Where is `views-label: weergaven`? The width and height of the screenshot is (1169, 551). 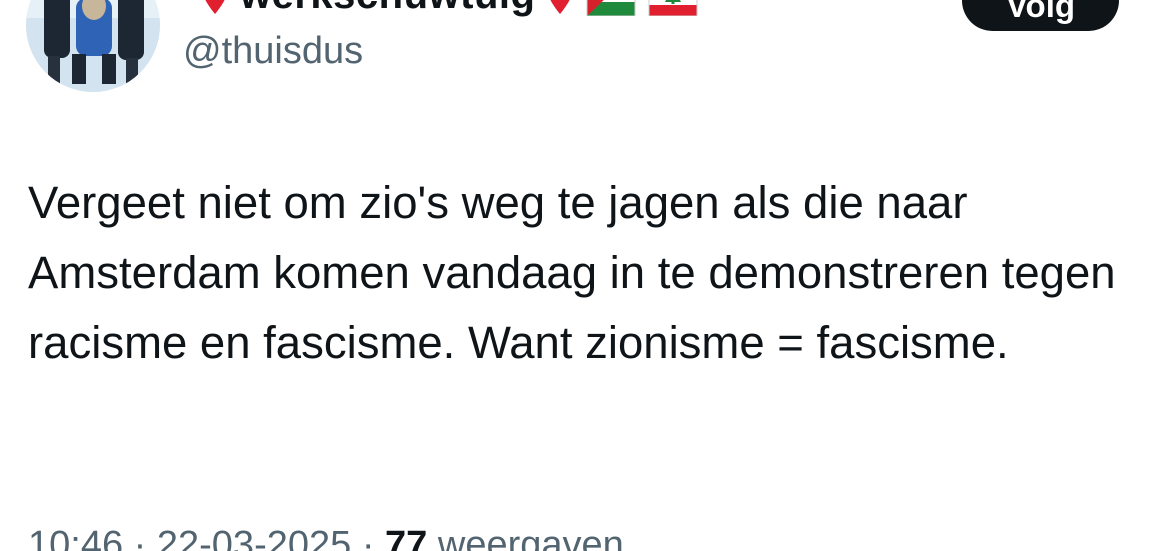 views-label: weergaven is located at coordinates (530, 537).